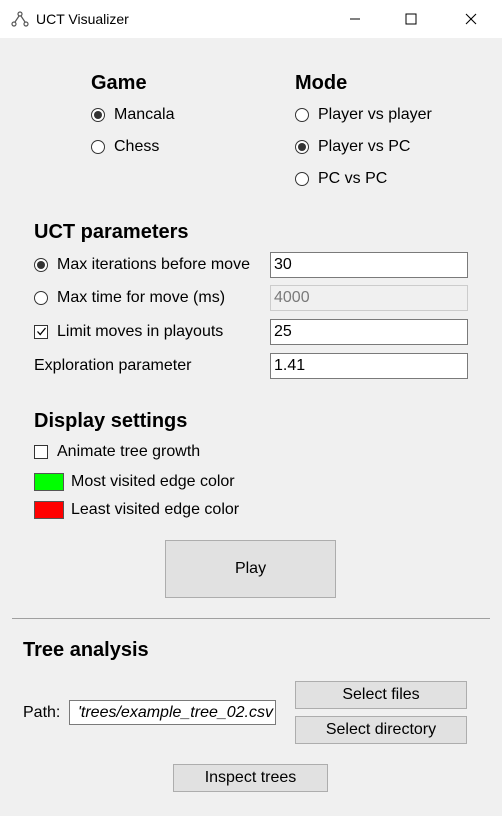 The width and height of the screenshot is (502, 816). I want to click on animate-checkbox, so click(41, 452).